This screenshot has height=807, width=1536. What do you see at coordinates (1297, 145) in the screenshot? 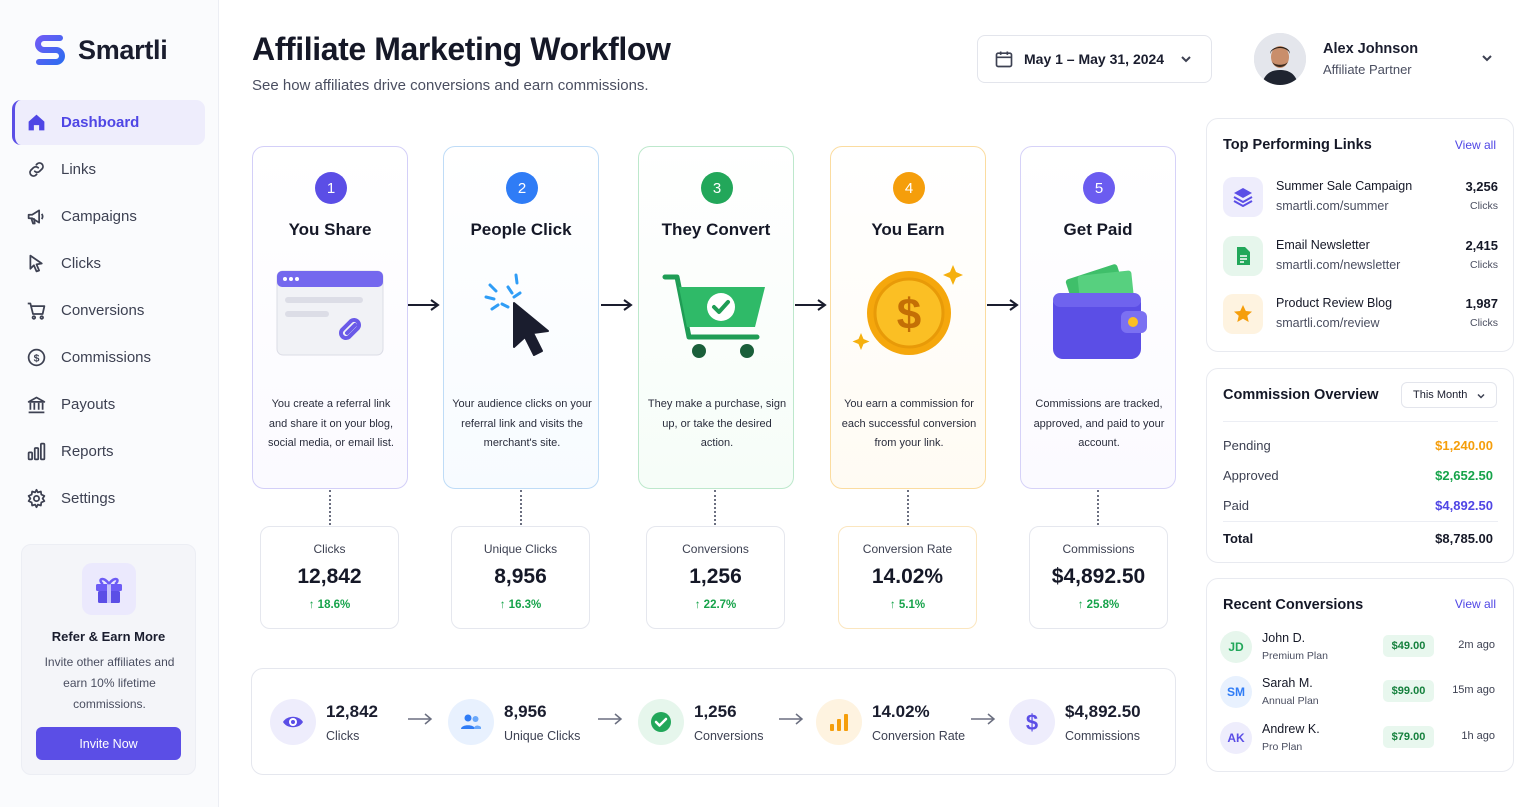
I see `panel-title: Top Performing Links` at bounding box center [1297, 145].